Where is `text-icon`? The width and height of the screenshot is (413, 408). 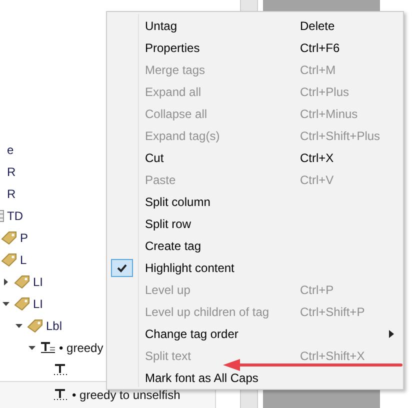
text-icon is located at coordinates (48, 348).